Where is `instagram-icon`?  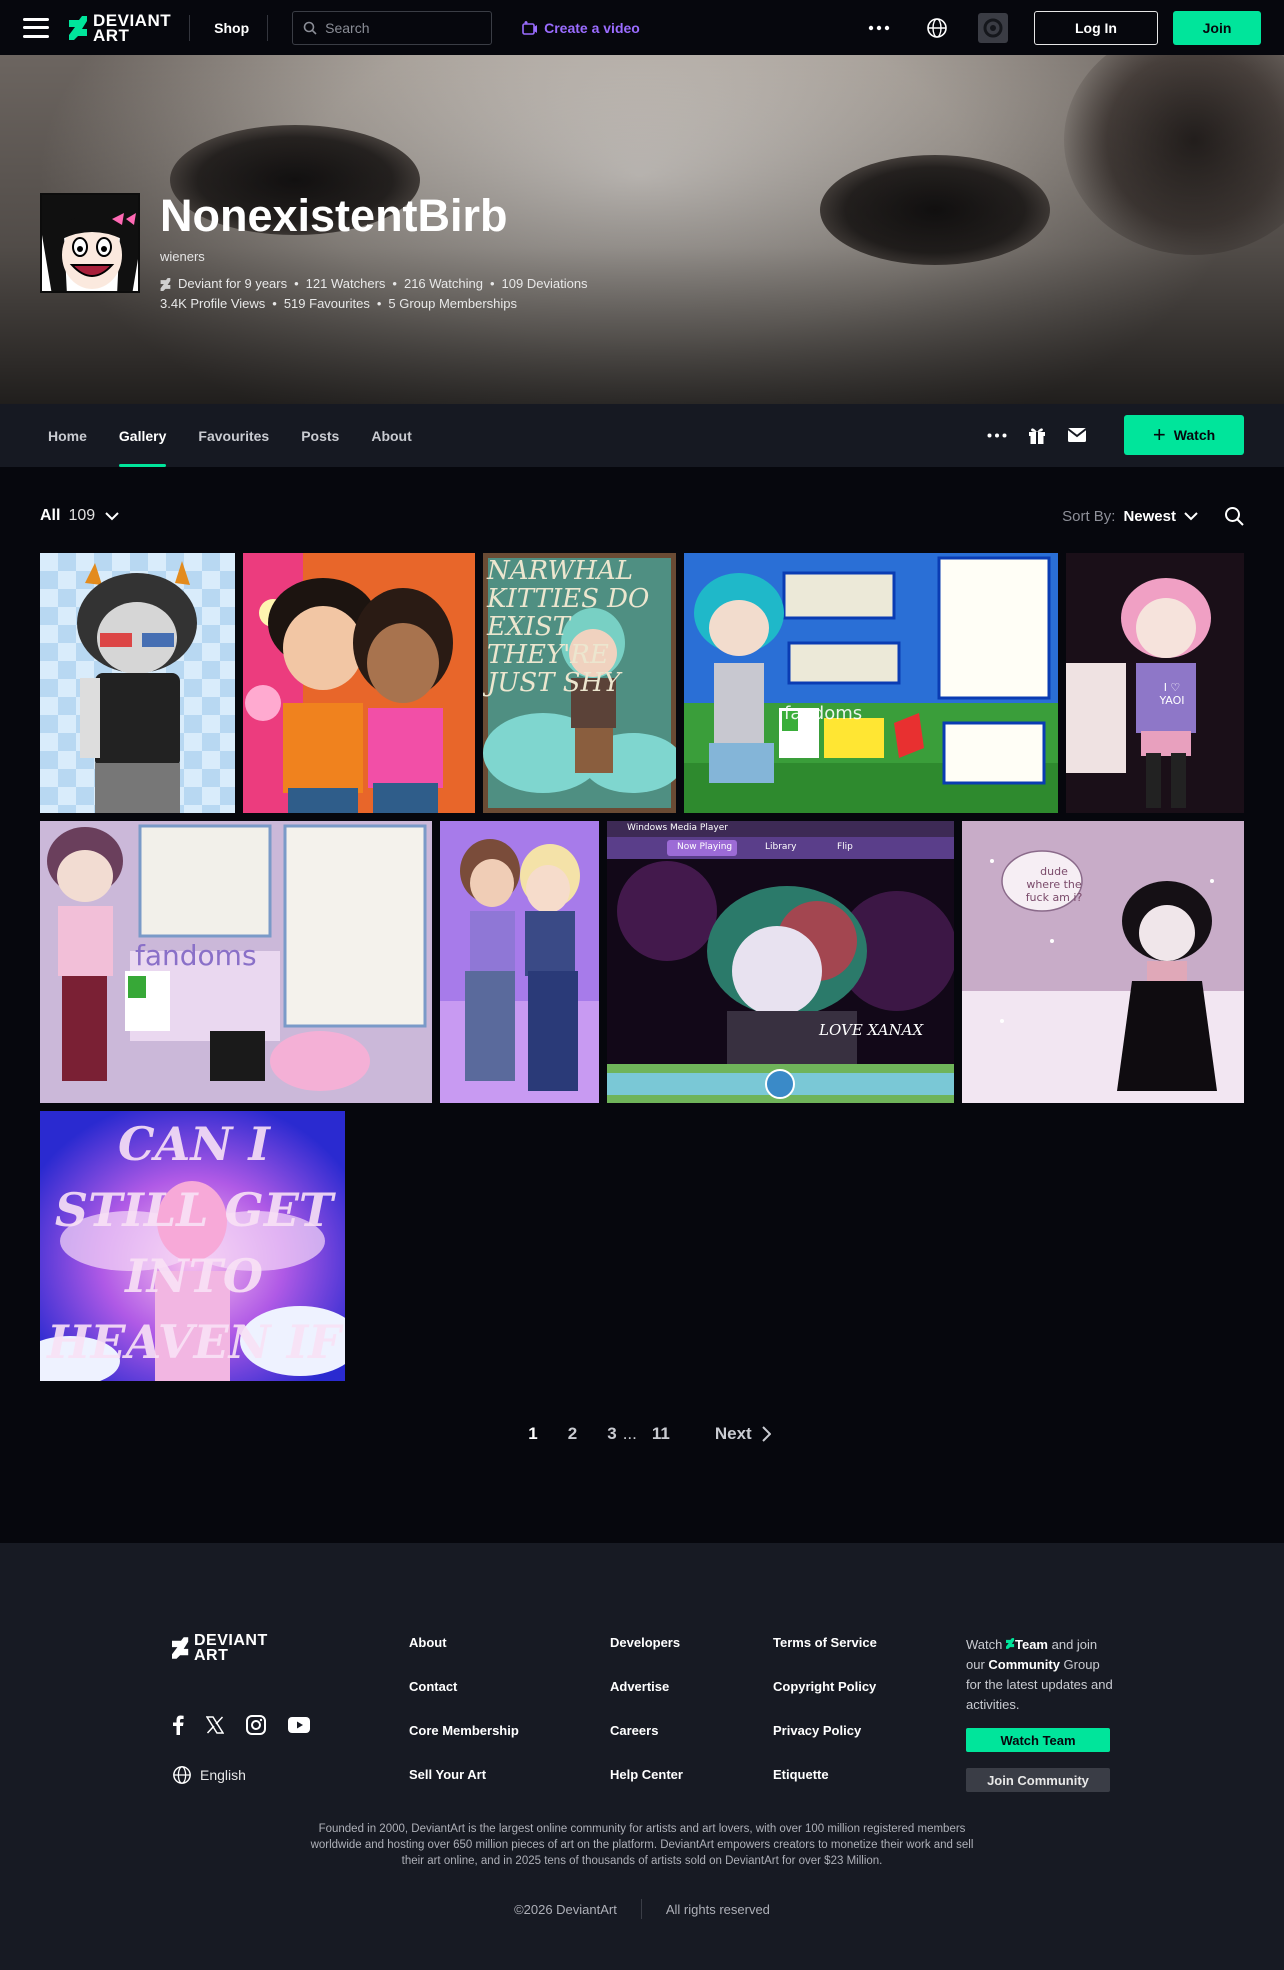 instagram-icon is located at coordinates (256, 1727).